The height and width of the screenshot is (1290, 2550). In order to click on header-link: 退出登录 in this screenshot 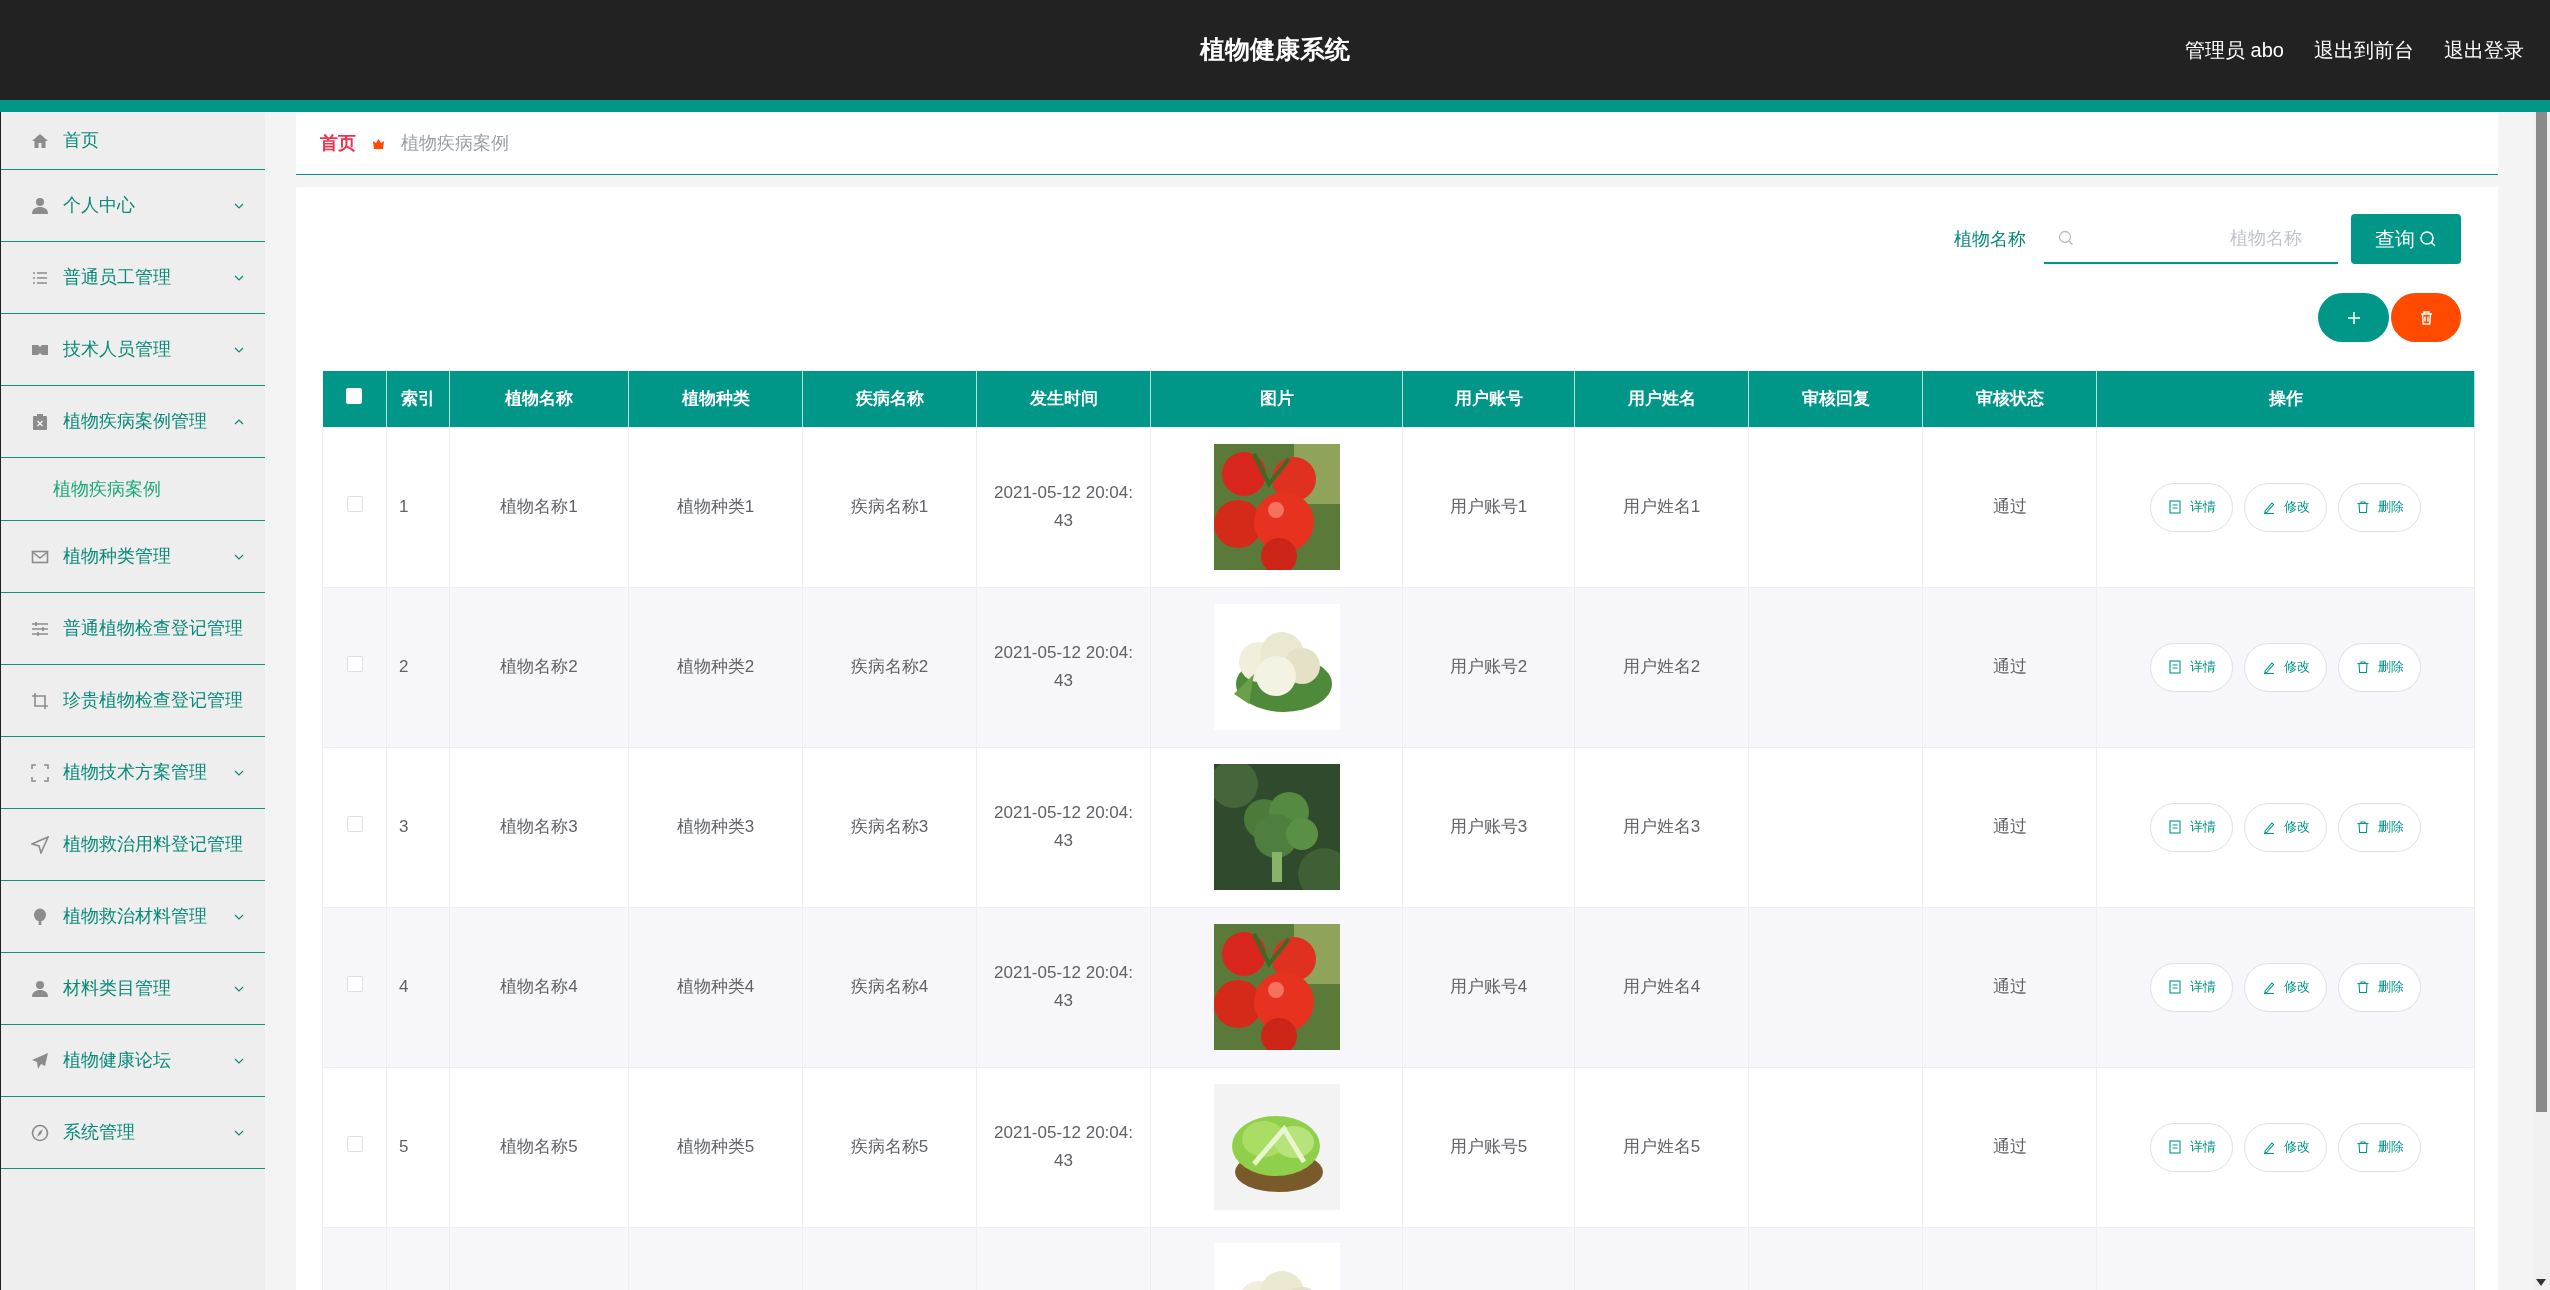, I will do `click(2484, 50)`.